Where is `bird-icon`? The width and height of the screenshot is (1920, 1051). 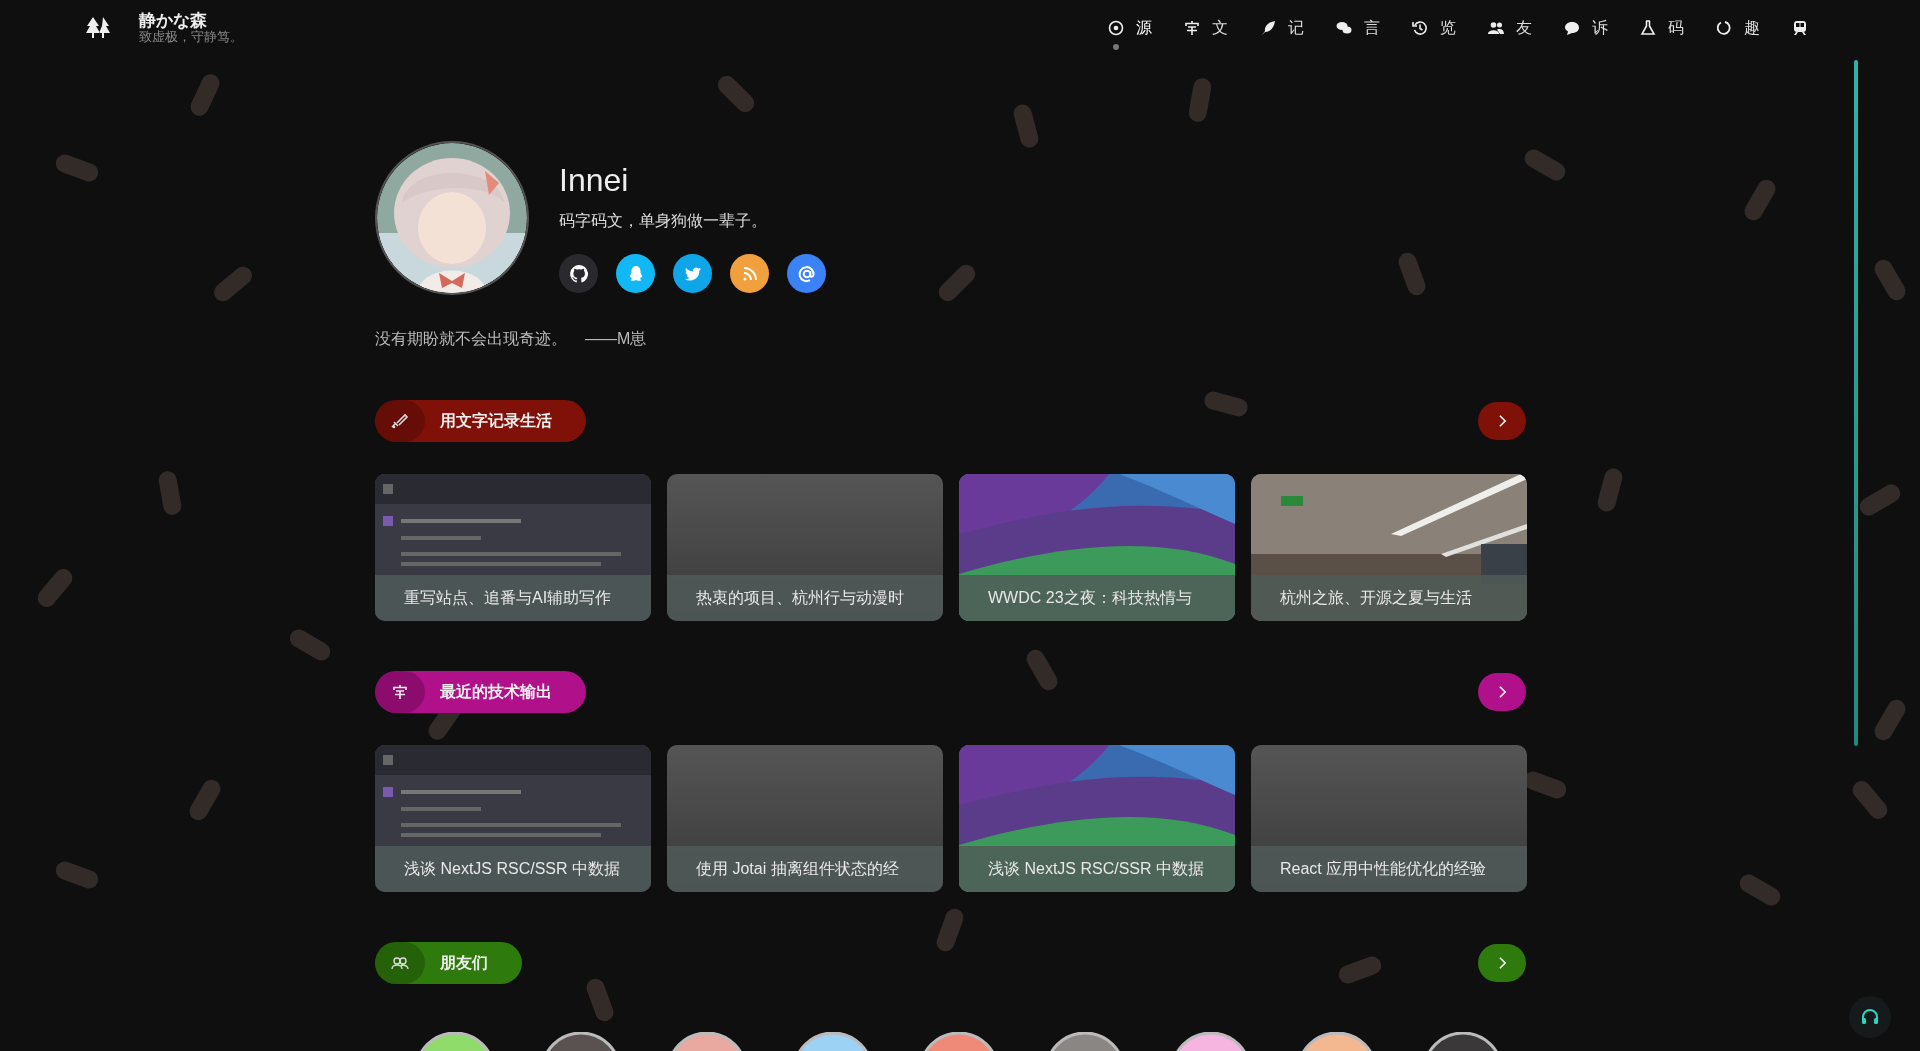 bird-icon is located at coordinates (692, 274).